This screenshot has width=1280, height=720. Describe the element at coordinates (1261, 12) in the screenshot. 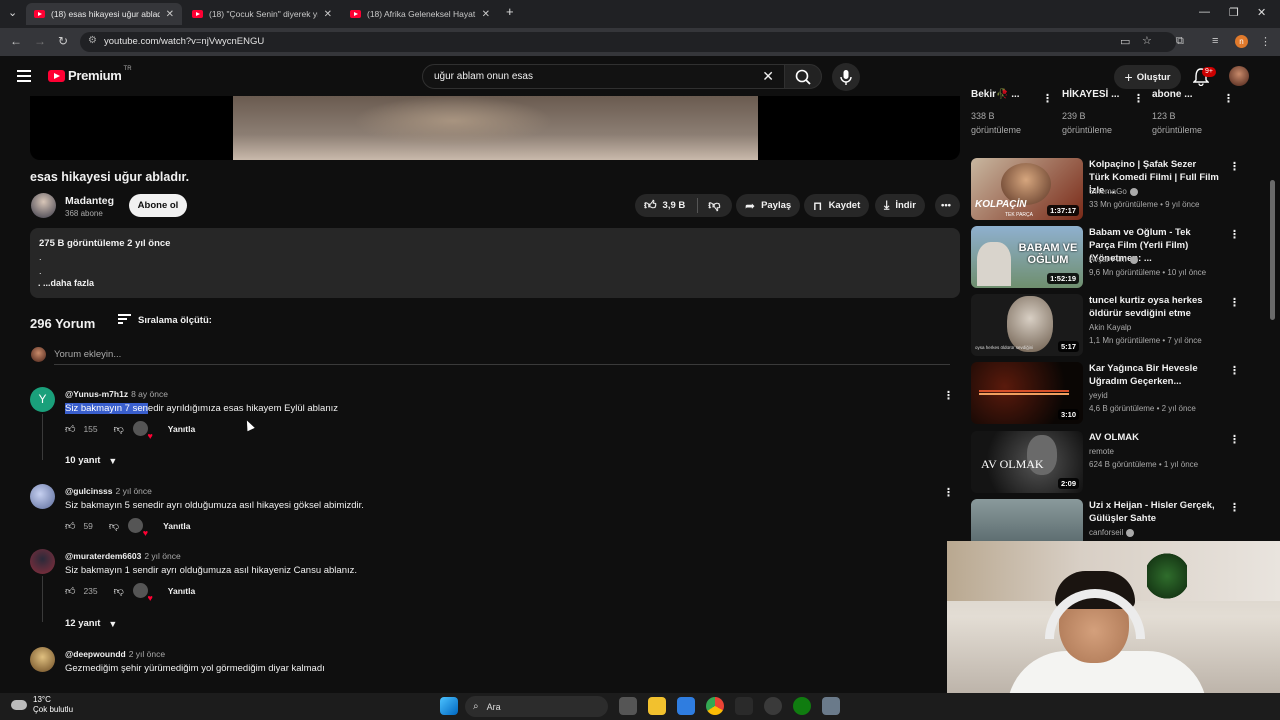

I see `close-window-icon: ✕` at that location.